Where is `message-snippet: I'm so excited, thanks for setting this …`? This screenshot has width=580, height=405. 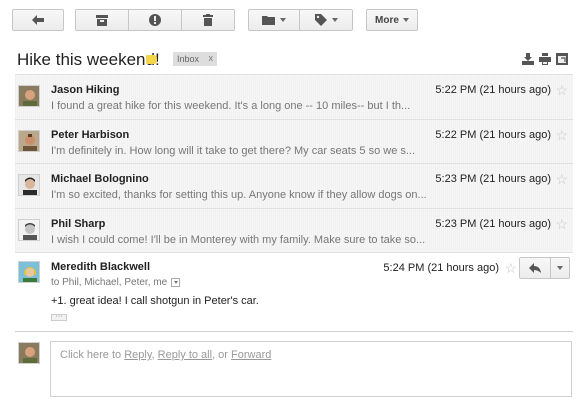 message-snippet: I'm so excited, thanks for setting this … is located at coordinates (239, 195).